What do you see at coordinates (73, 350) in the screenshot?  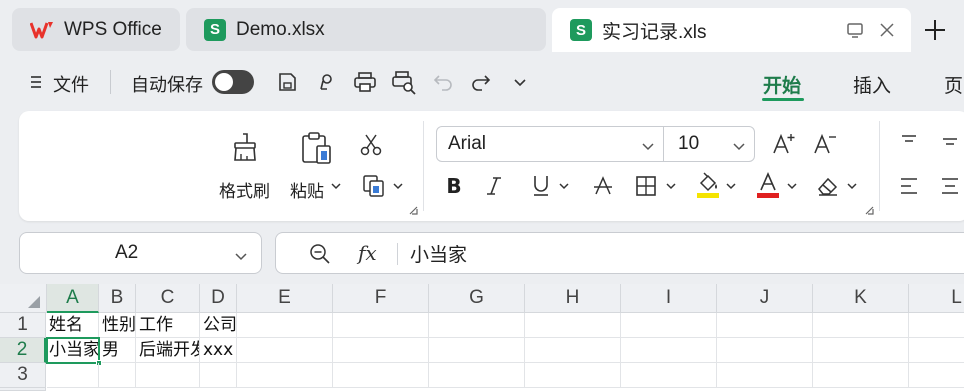 I see `cell-a2-selected: 小当家` at bounding box center [73, 350].